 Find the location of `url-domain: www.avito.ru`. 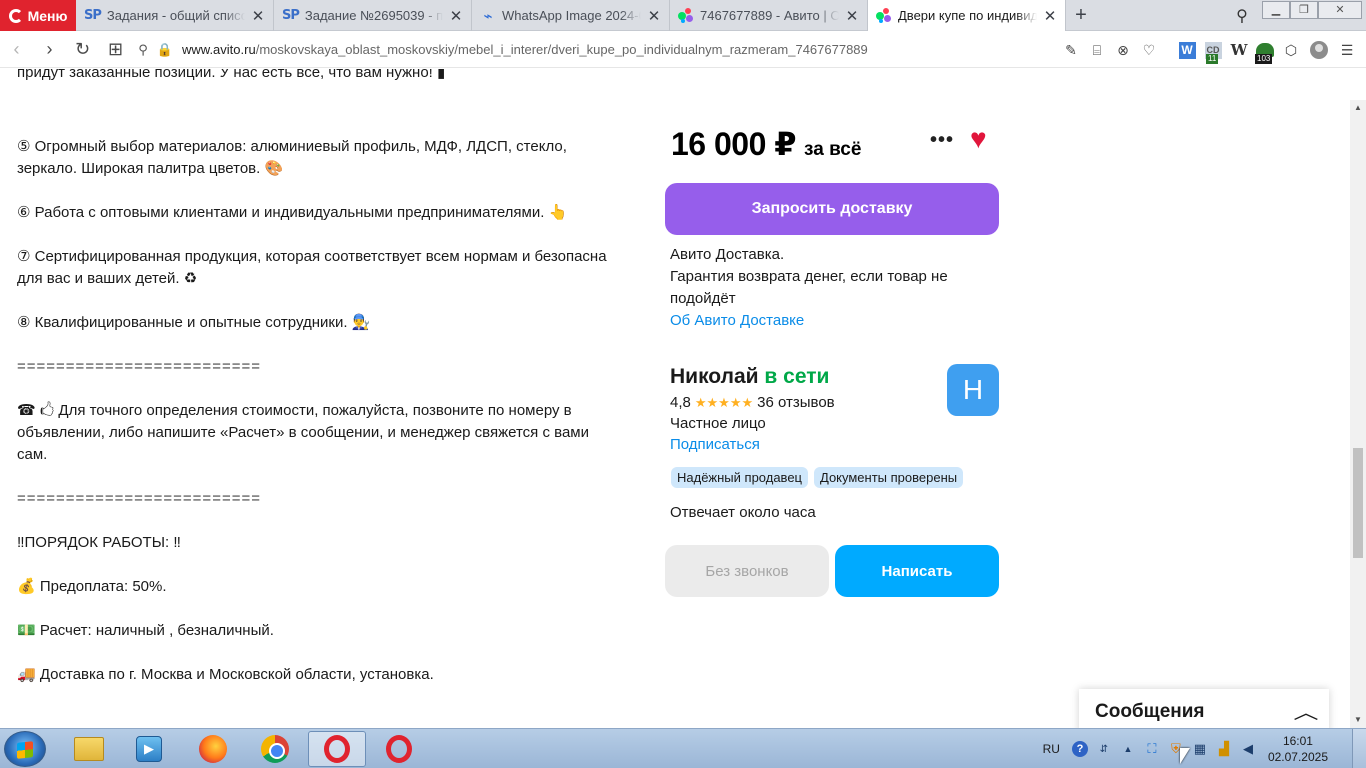

url-domain: www.avito.ru is located at coordinates (219, 49).